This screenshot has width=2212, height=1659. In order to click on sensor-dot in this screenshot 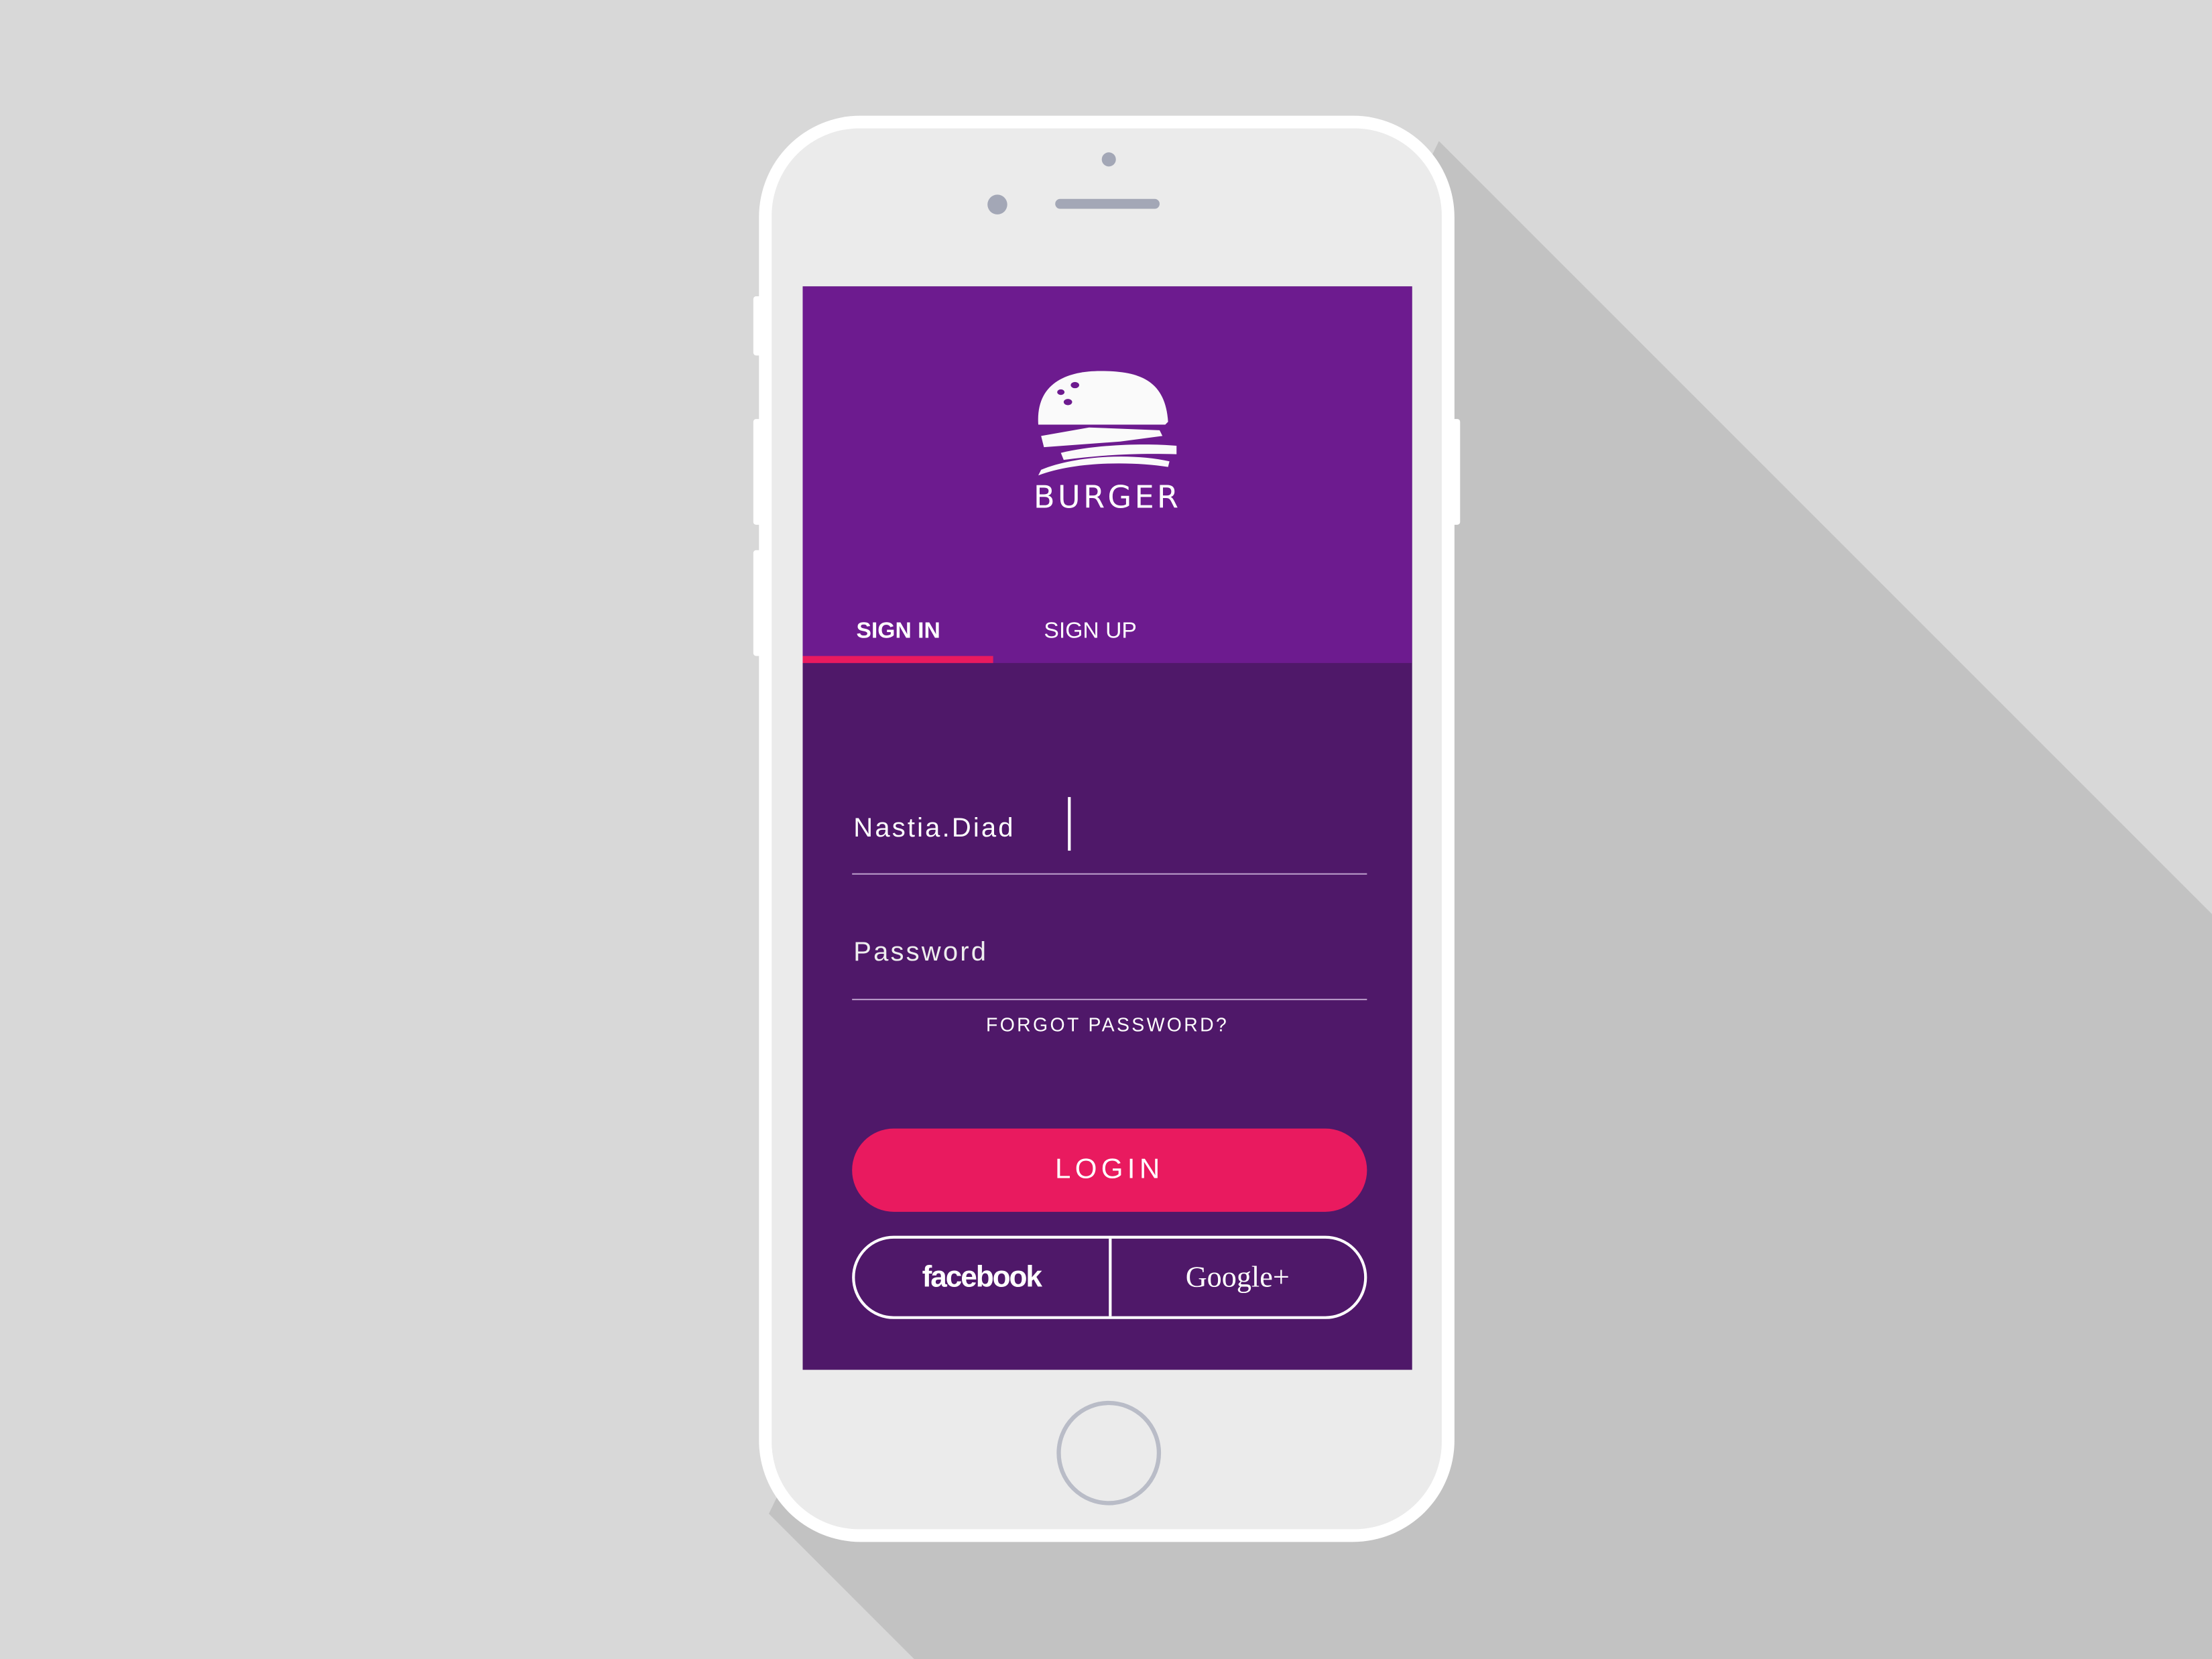, I will do `click(1108, 159)`.